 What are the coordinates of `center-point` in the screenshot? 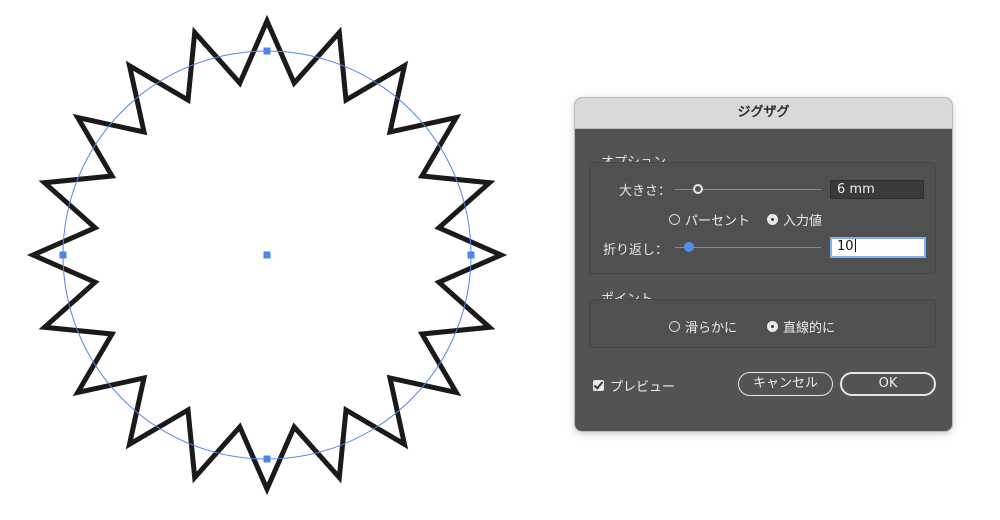 It's located at (267, 255).